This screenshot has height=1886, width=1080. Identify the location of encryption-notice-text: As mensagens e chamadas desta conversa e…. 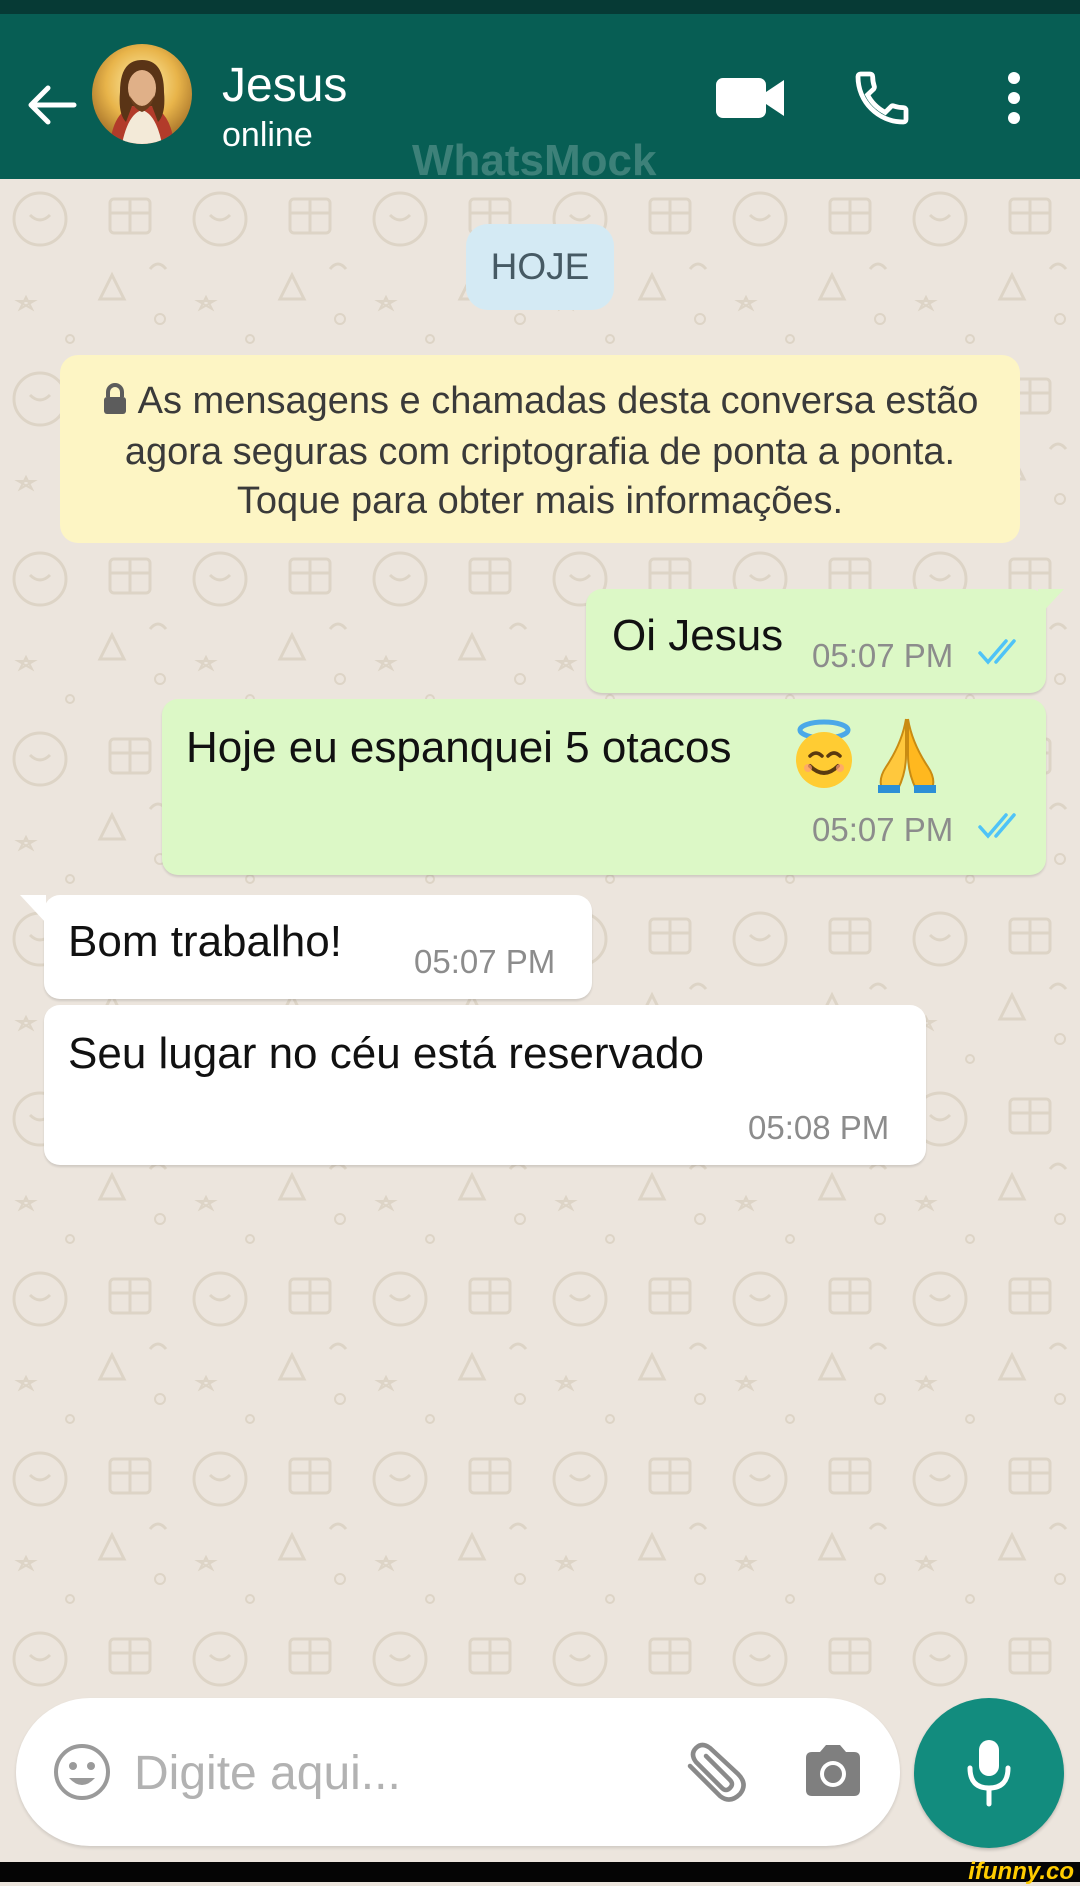
(551, 451).